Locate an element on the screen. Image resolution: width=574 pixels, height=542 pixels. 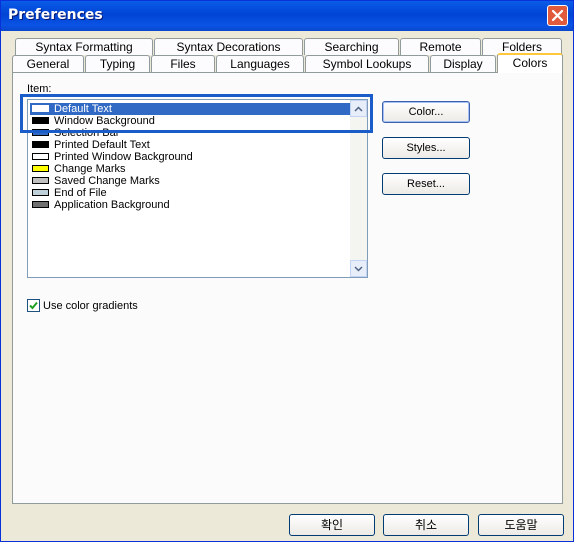
tab-typing: Typing is located at coordinates (117, 63).